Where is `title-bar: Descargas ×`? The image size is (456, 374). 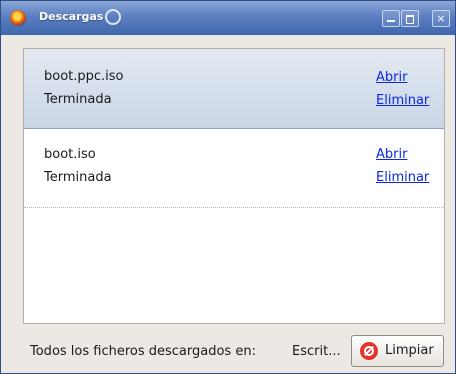
title-bar: Descargas × is located at coordinates (228, 18).